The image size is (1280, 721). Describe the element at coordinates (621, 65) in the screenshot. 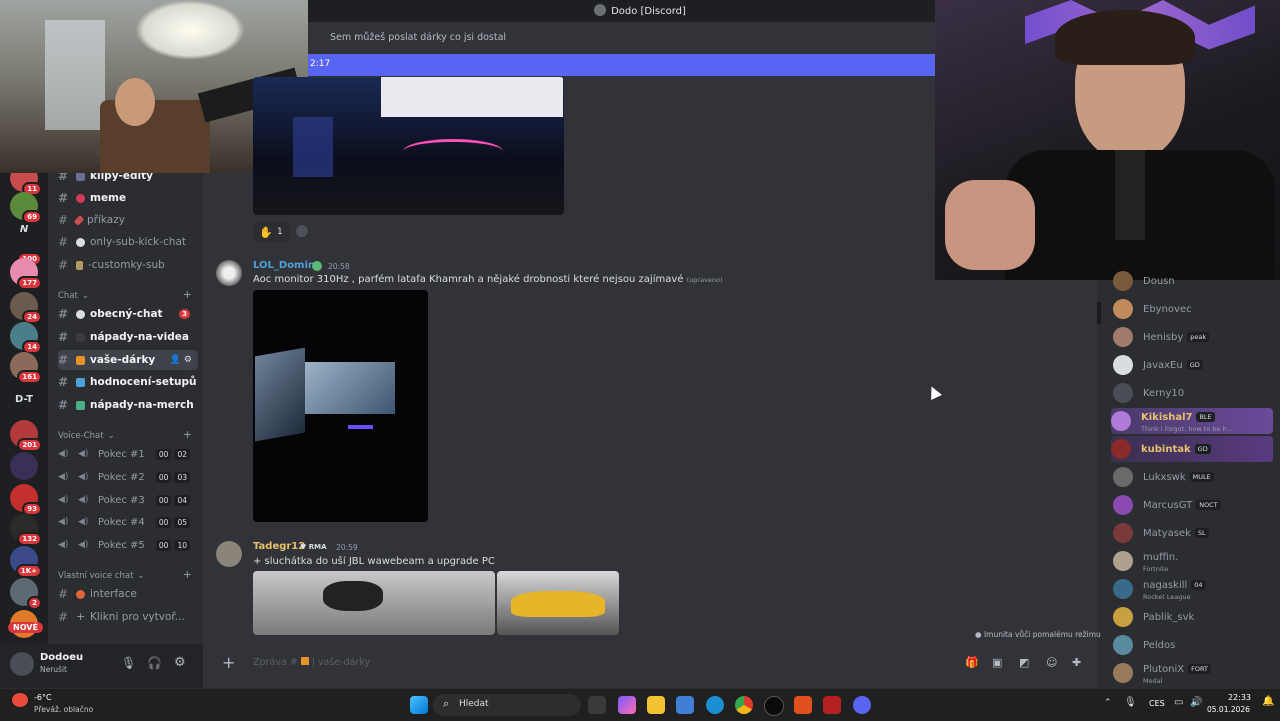

I see `new-messages-bar: 2:17` at that location.